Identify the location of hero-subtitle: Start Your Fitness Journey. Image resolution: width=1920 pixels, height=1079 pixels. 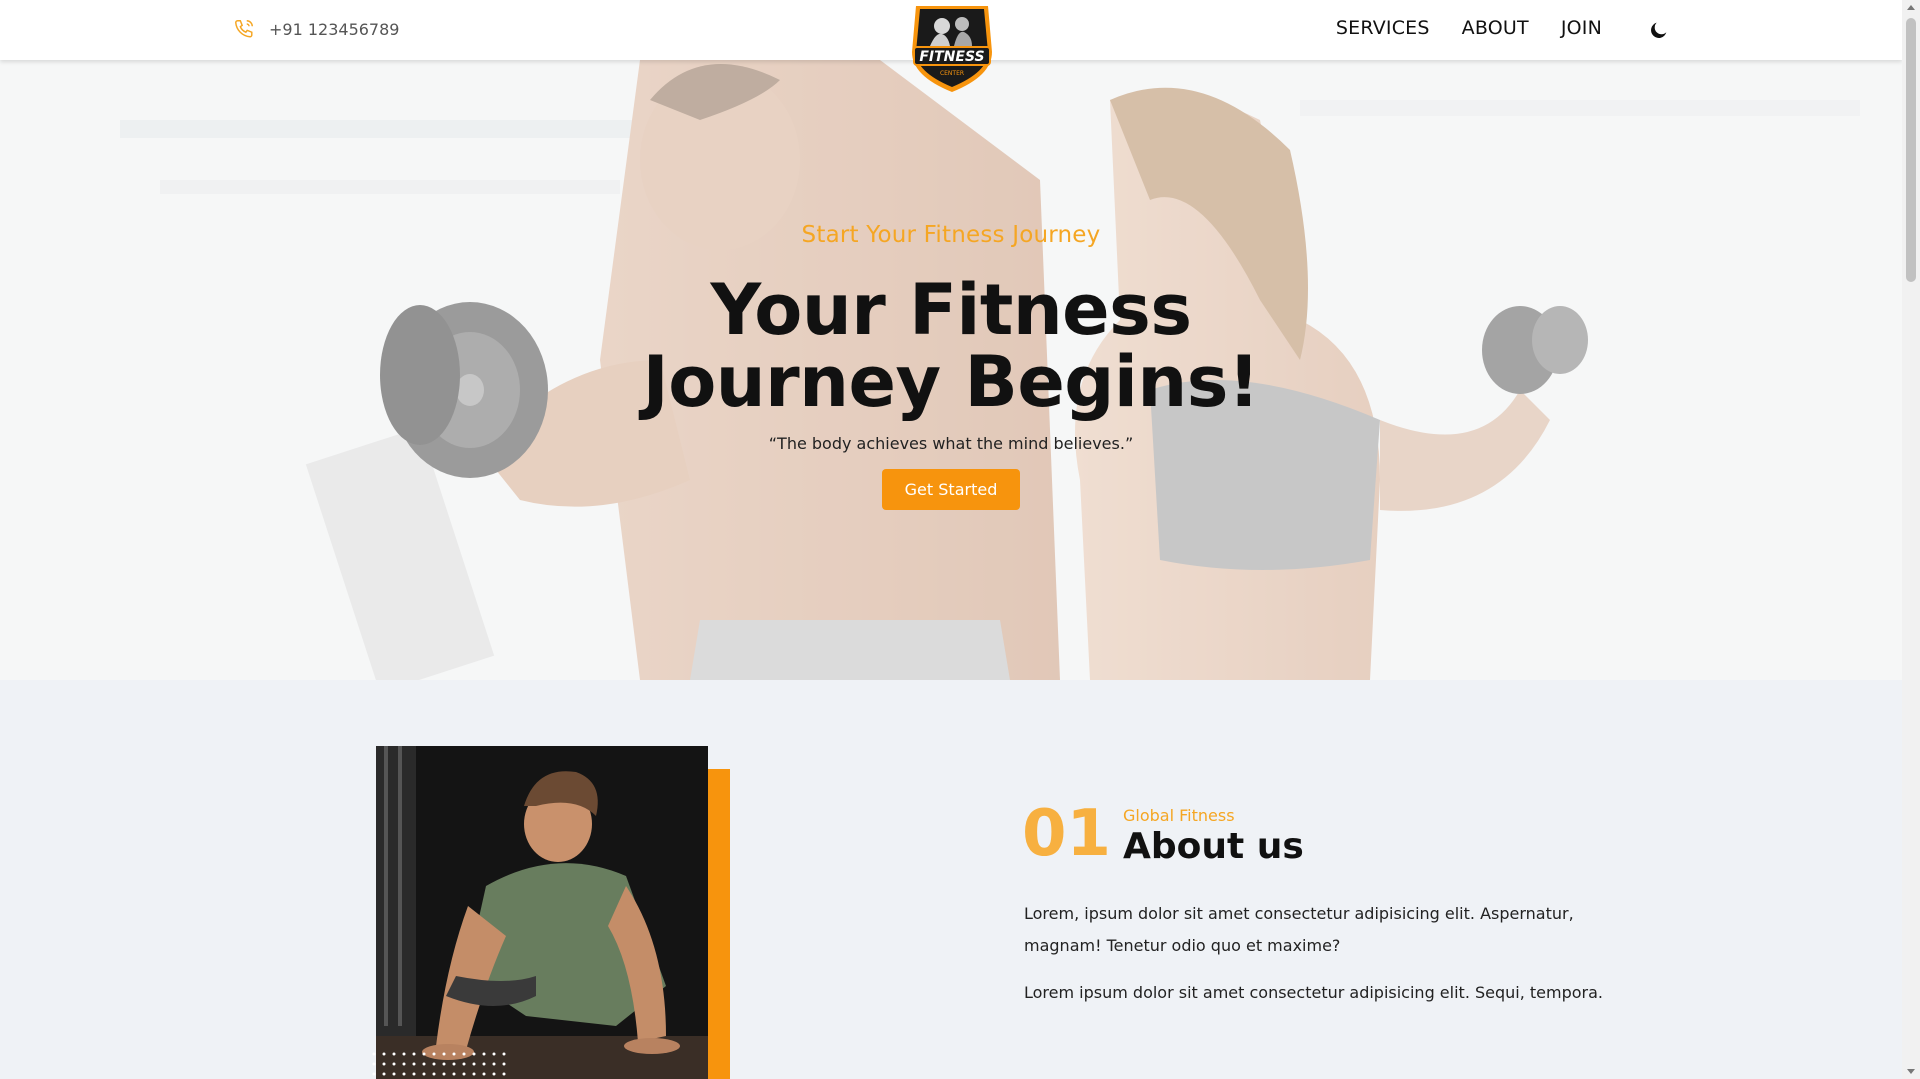
(951, 235).